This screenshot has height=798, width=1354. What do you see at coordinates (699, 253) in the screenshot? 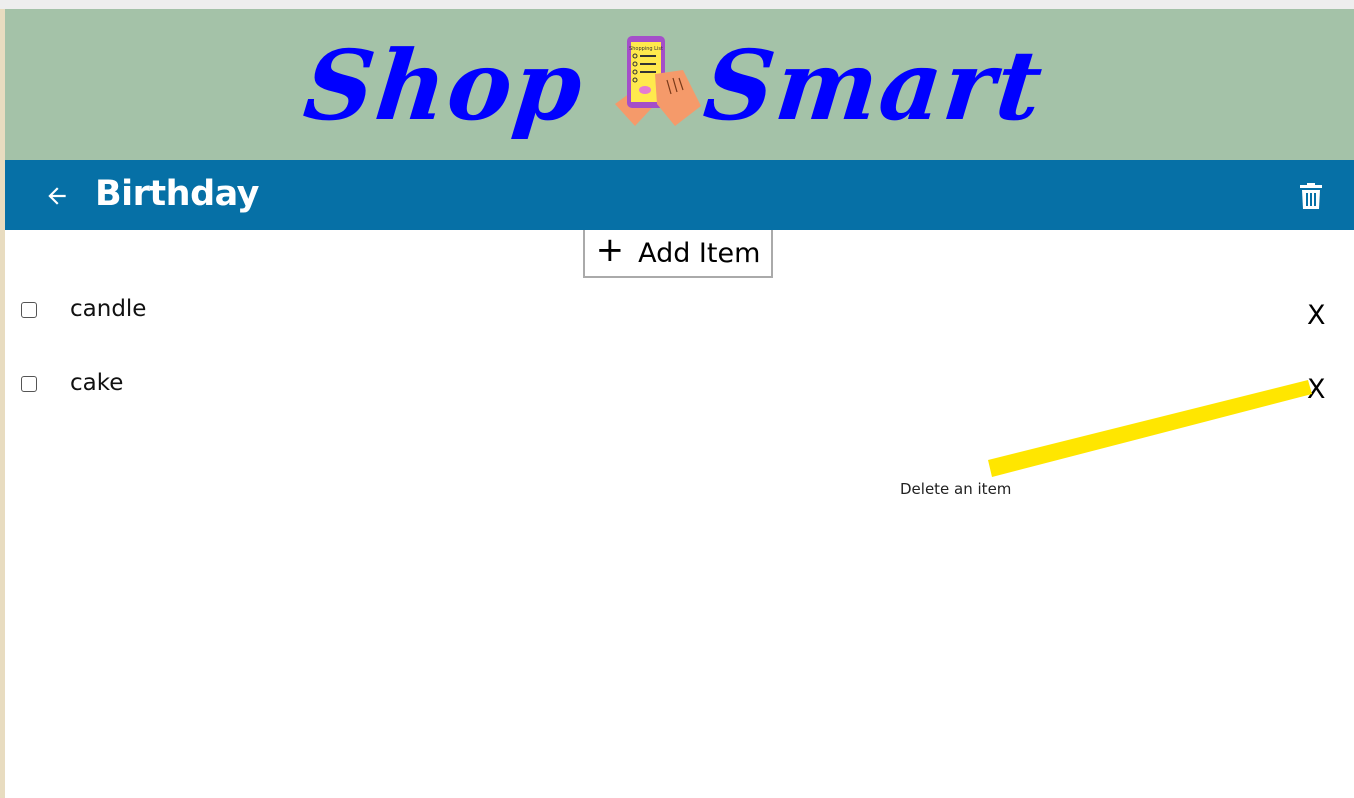
I see `add-item-label: Add Item` at bounding box center [699, 253].